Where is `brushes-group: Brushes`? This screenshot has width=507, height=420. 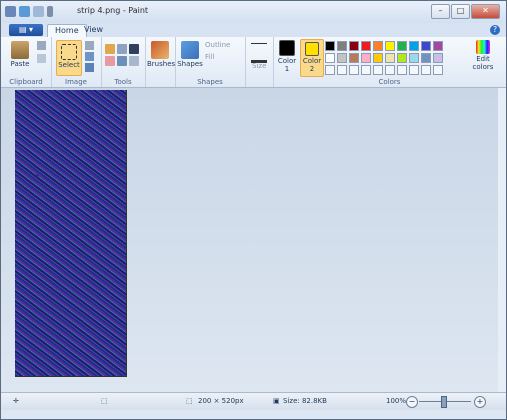
brushes-group: Brushes is located at coordinates (160, 62).